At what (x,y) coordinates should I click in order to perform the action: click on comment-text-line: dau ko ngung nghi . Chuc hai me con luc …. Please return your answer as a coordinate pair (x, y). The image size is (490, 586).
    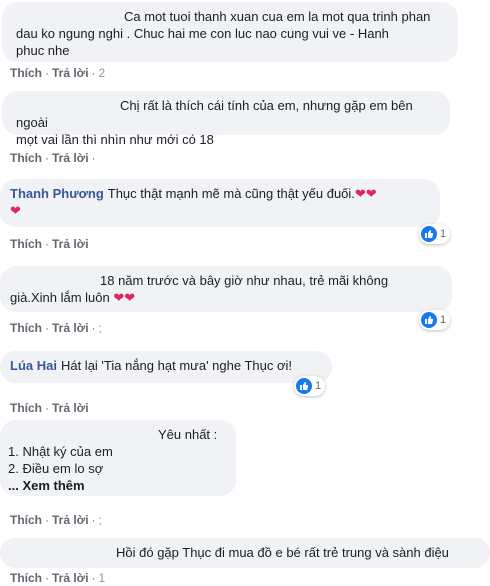
    Looking at the image, I should click on (202, 33).